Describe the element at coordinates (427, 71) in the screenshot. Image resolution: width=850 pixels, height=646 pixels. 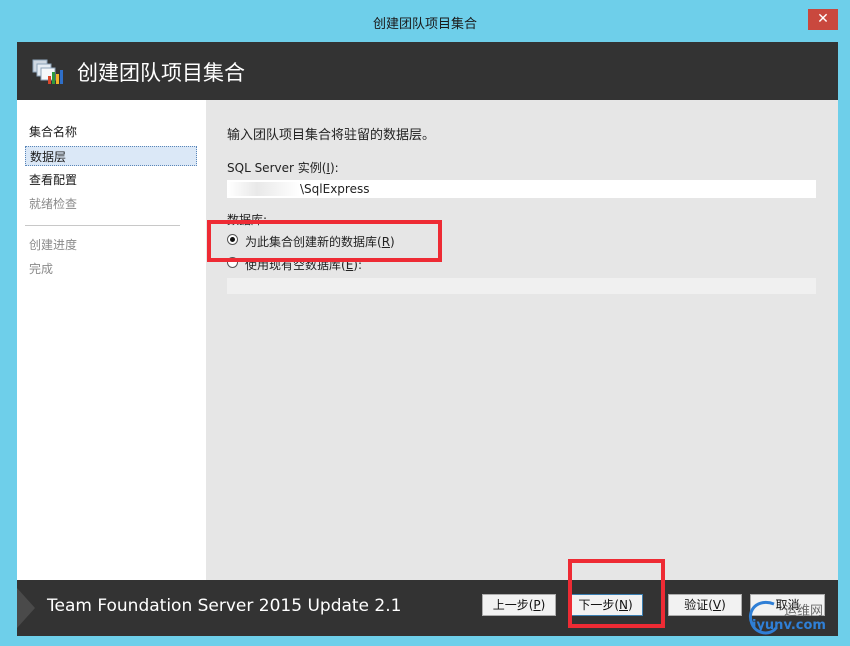
I see `wizard-header: 创建团队项目集合` at that location.